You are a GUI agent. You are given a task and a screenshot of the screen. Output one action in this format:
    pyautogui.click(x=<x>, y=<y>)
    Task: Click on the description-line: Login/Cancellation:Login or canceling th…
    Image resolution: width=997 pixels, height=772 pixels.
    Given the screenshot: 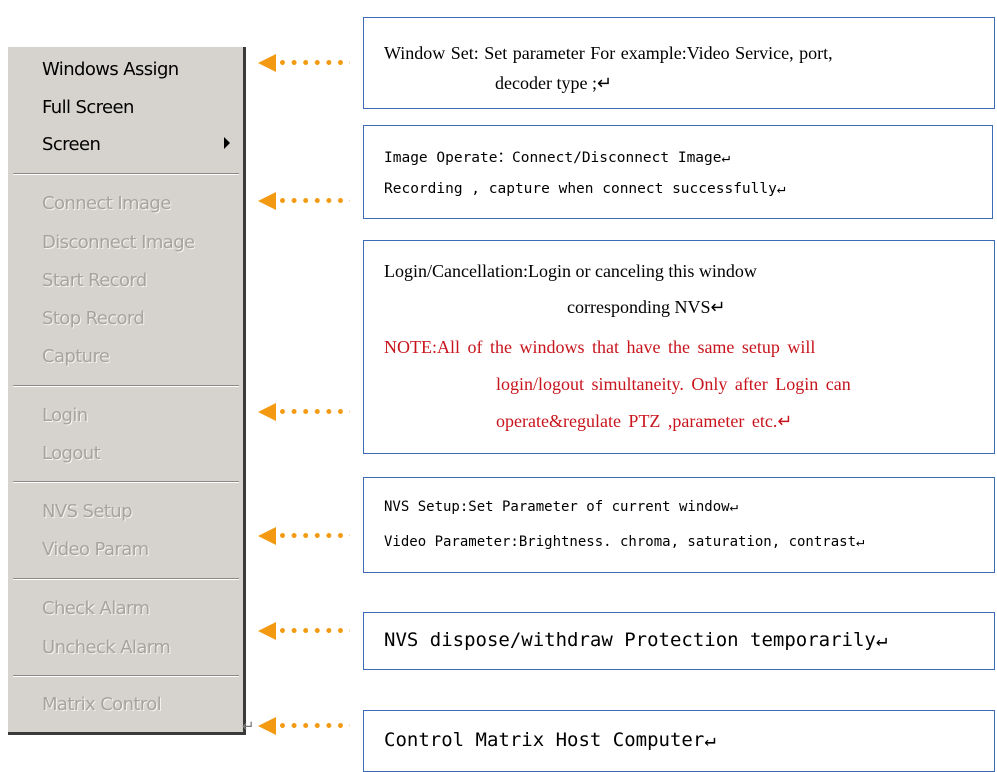 What is the action you would take?
    pyautogui.click(x=570, y=271)
    